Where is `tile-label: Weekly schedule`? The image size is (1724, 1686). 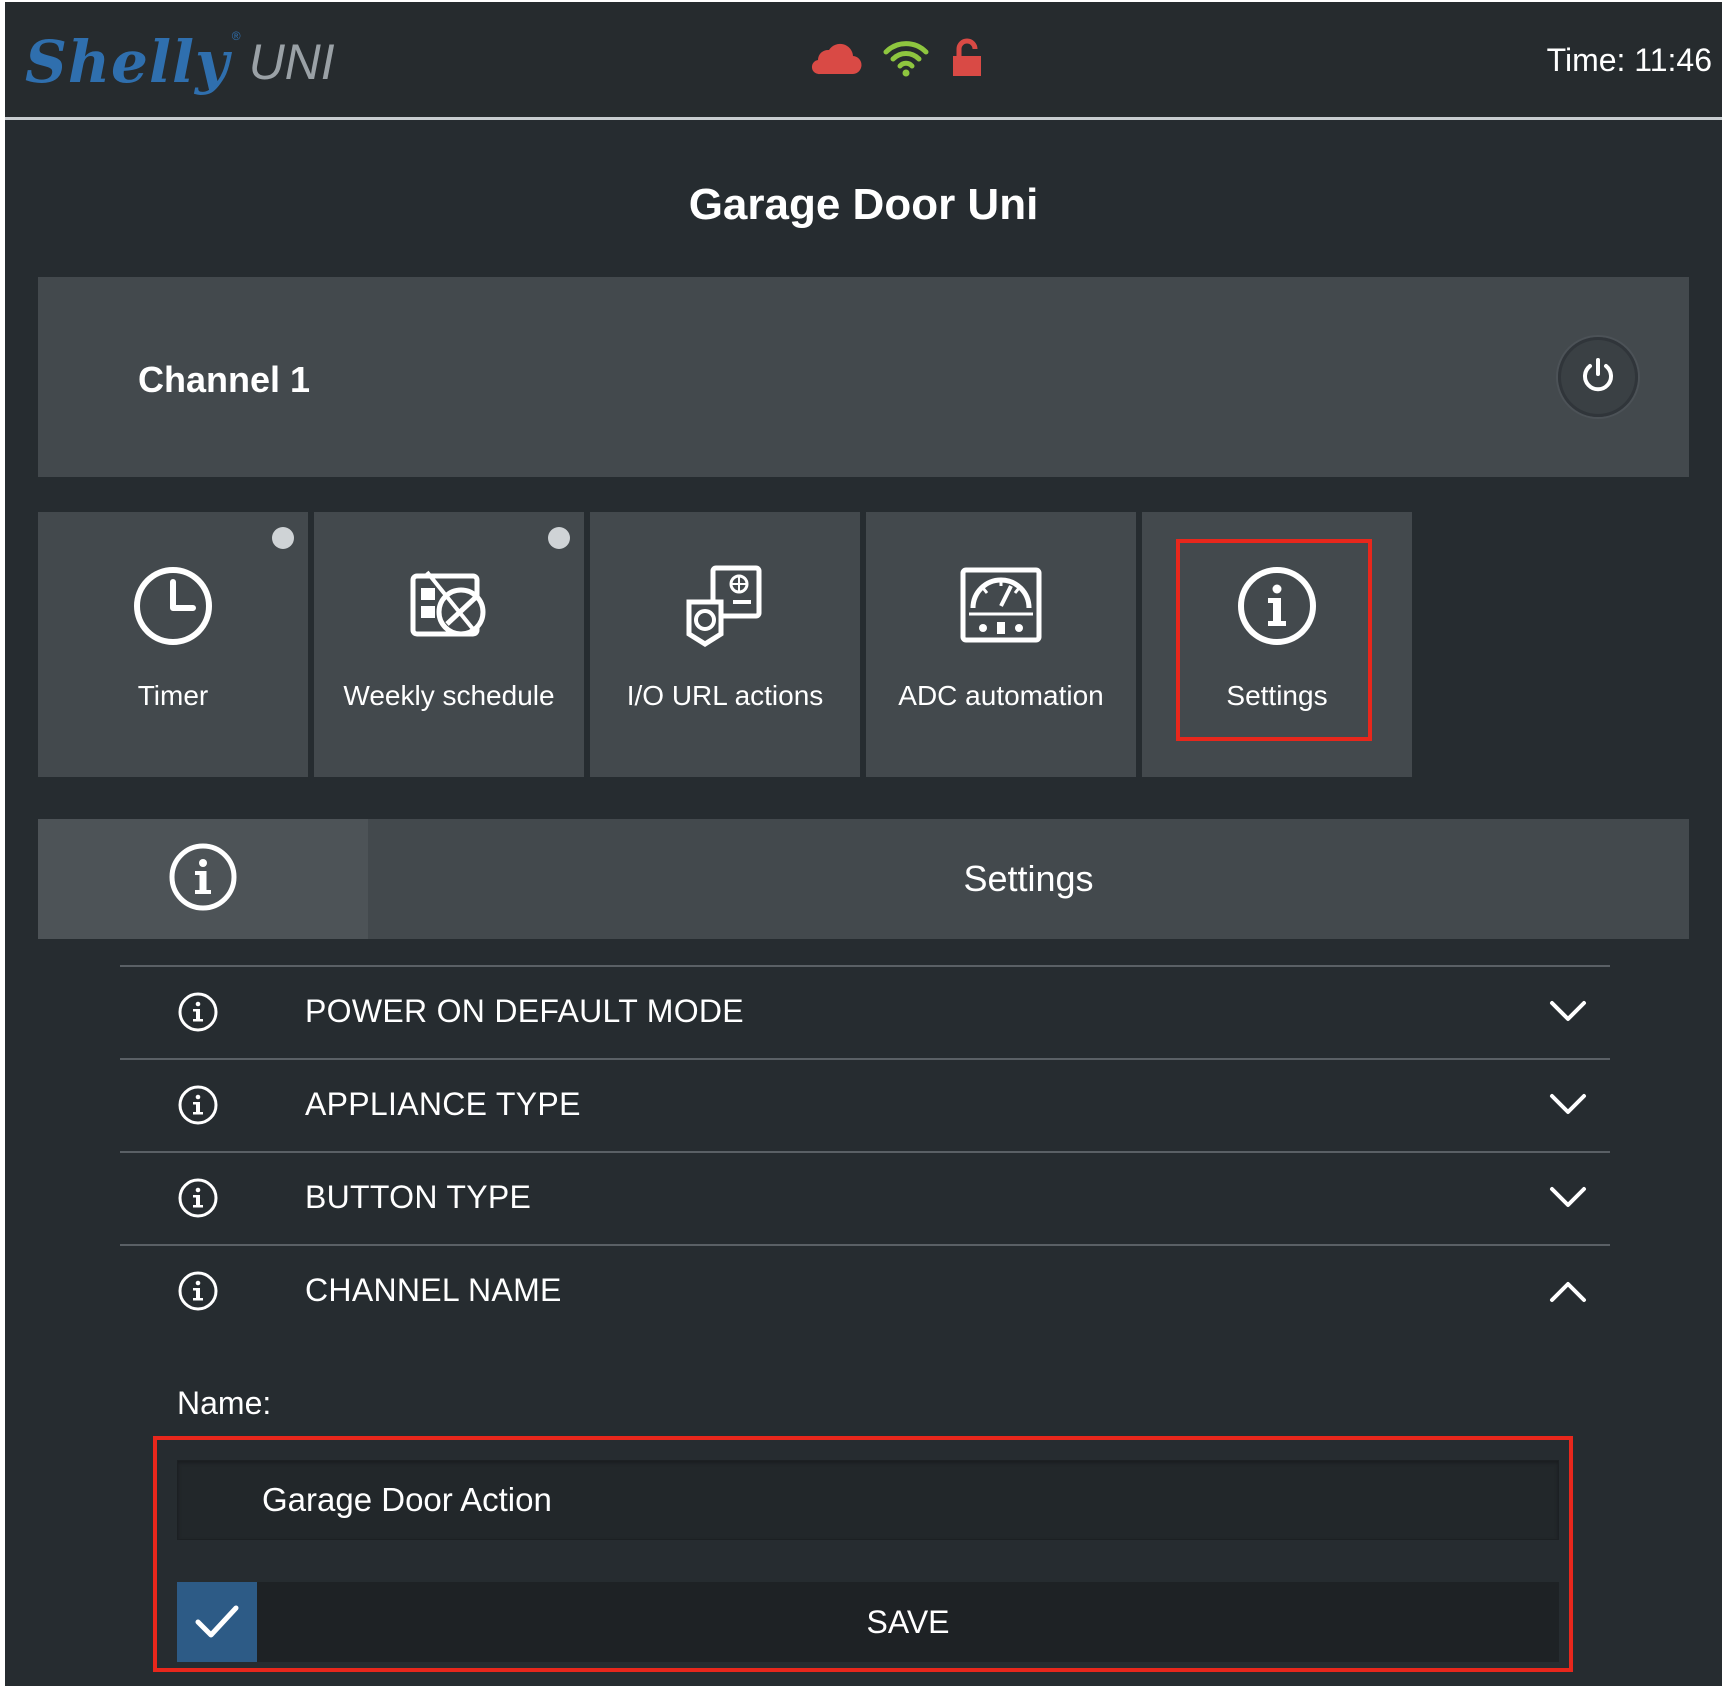 tile-label: Weekly schedule is located at coordinates (449, 695).